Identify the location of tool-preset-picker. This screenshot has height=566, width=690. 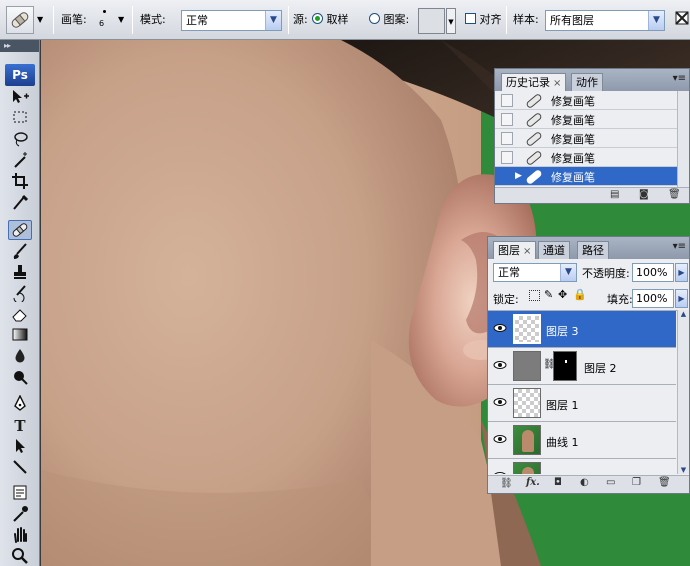
(20, 20).